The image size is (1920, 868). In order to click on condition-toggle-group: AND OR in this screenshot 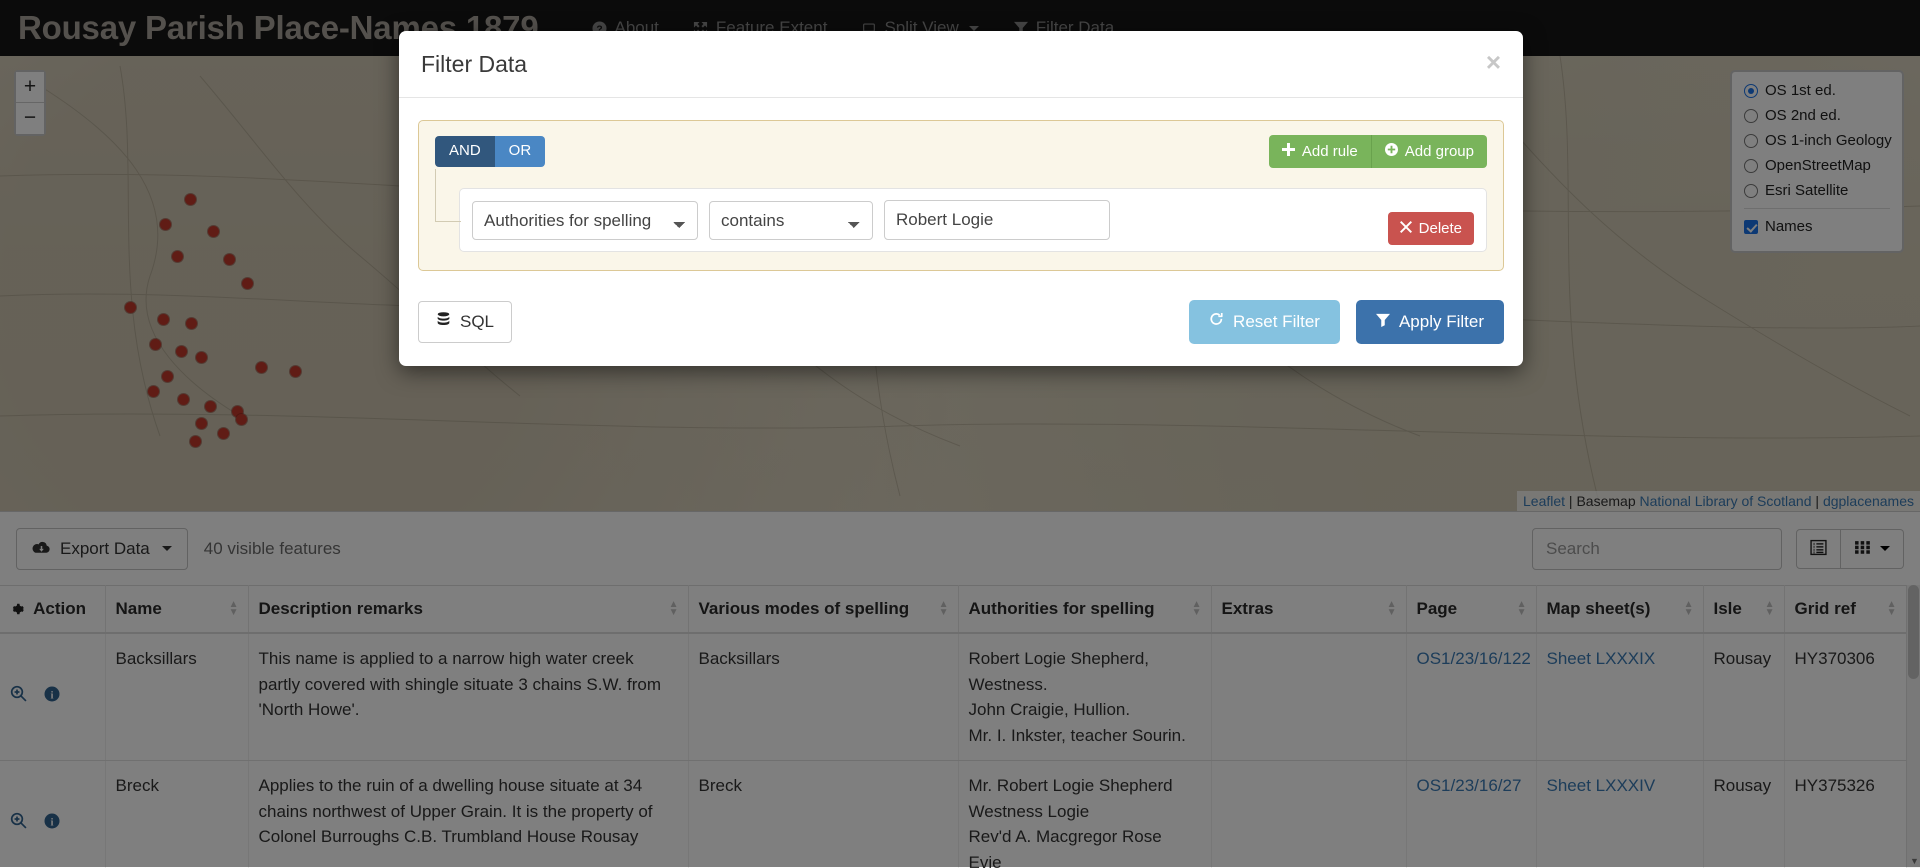, I will do `click(490, 151)`.